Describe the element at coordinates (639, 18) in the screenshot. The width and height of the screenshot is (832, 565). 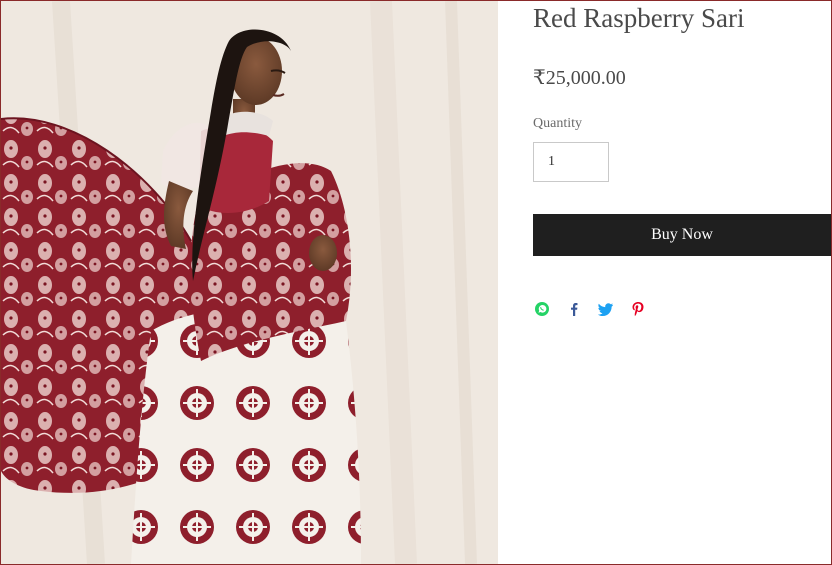
I see `product-title: Red Raspberry Sari` at that location.